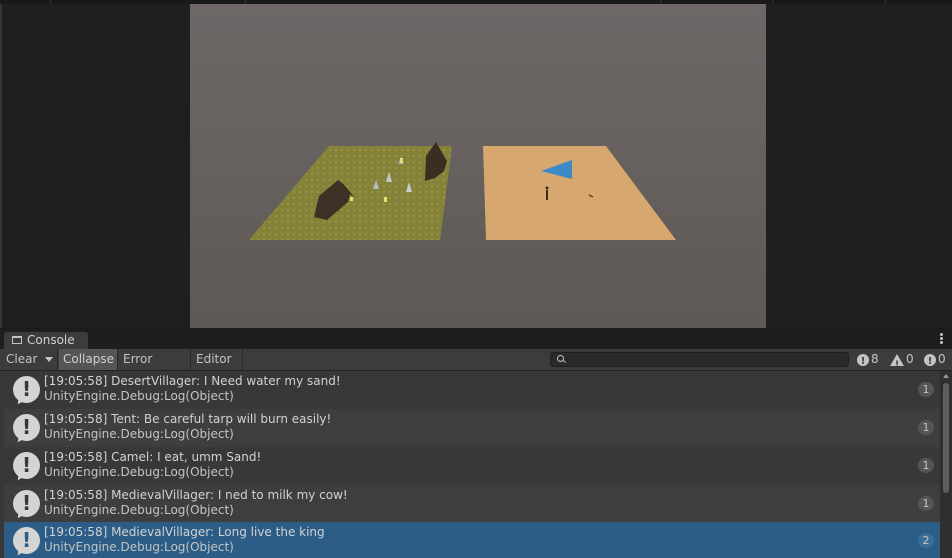 The height and width of the screenshot is (558, 952). I want to click on scene-illustration, so click(462, 191).